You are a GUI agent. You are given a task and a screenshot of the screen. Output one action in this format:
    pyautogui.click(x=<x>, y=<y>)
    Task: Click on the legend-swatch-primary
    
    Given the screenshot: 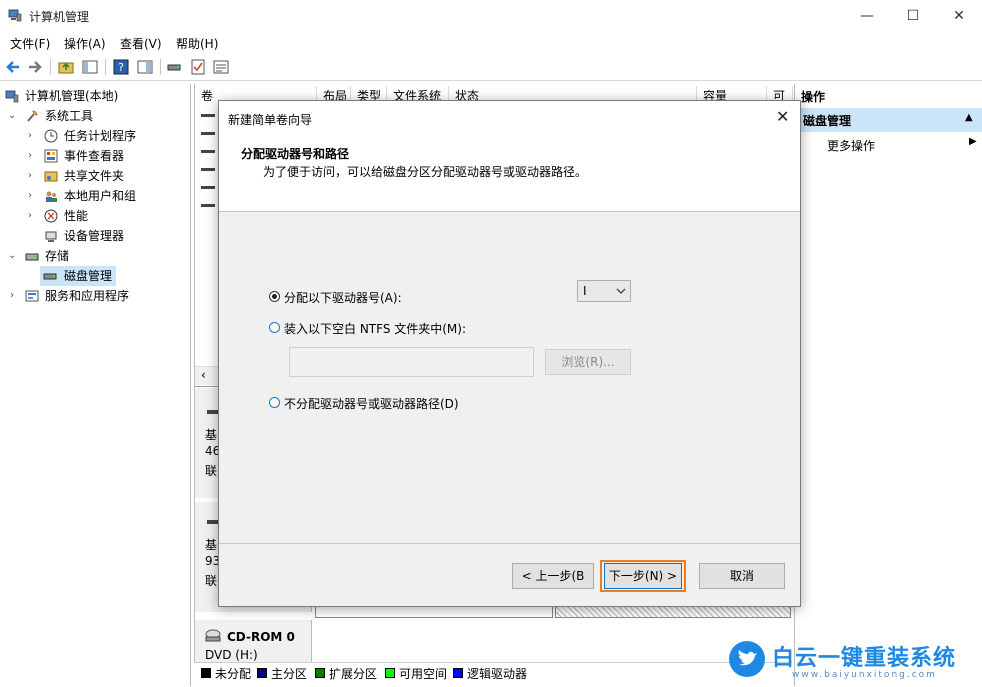 What is the action you would take?
    pyautogui.click(x=262, y=673)
    